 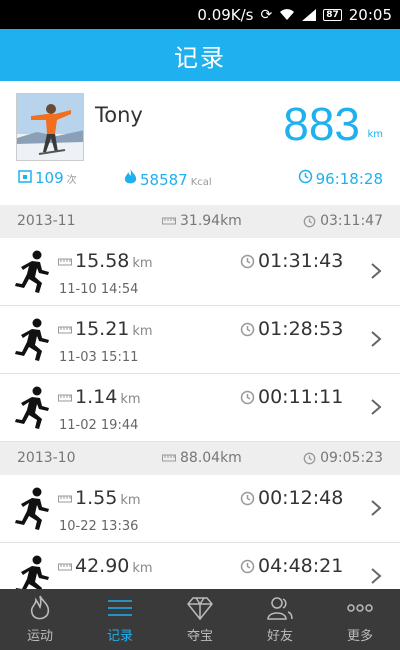 What do you see at coordinates (99, 425) in the screenshot?
I see `run-date: 11-02 19:44` at bounding box center [99, 425].